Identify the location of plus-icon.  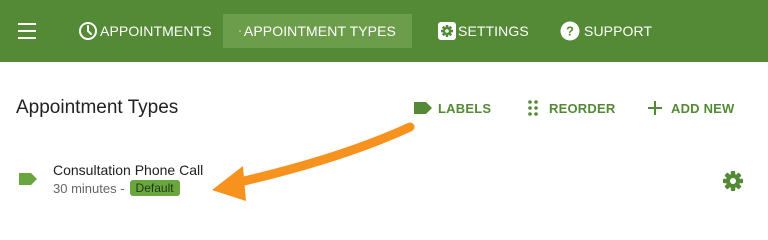
(655, 108).